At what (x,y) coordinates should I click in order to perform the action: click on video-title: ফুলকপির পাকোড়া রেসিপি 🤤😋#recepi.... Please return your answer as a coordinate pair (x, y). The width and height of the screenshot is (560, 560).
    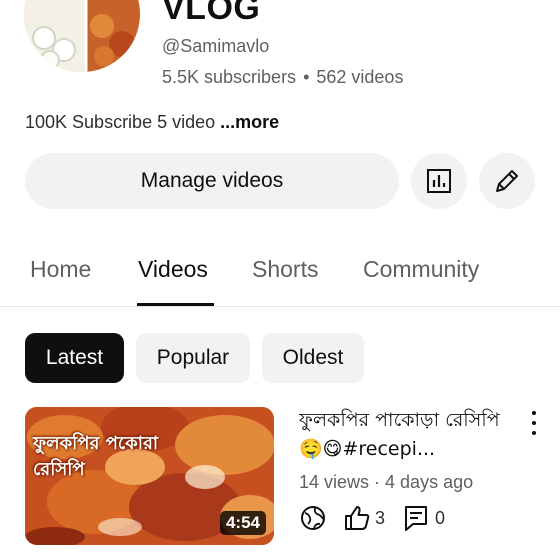
    Looking at the image, I should click on (409, 435).